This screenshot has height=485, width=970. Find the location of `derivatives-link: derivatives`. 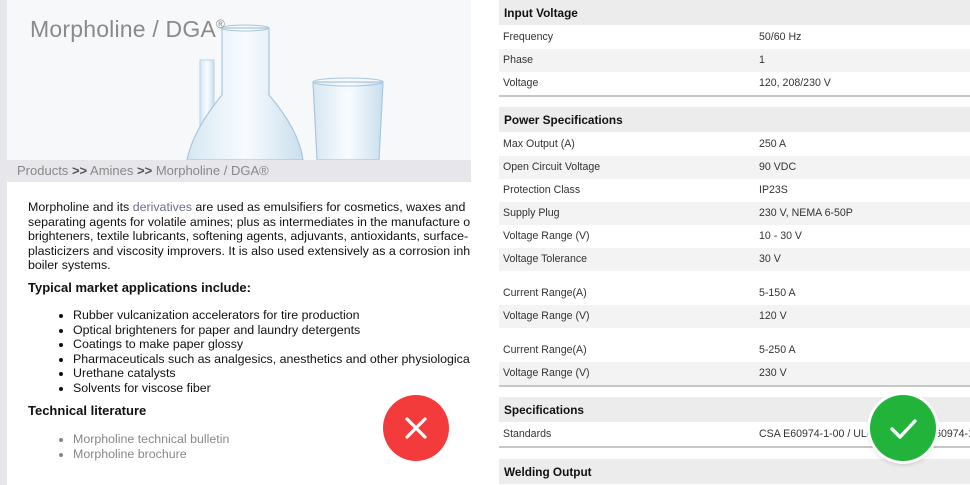

derivatives-link: derivatives is located at coordinates (162, 207).